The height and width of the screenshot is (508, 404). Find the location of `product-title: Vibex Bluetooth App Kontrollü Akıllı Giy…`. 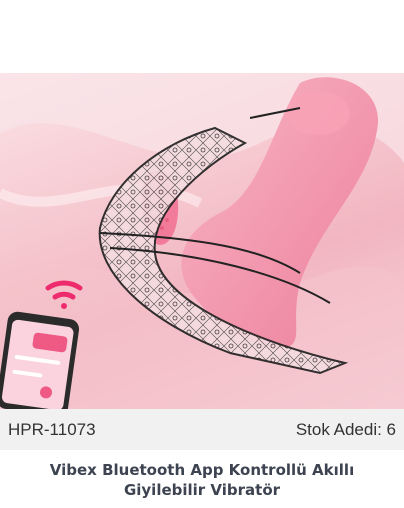

product-title: Vibex Bluetooth App Kontrollü Akıllı Giy… is located at coordinates (202, 480).